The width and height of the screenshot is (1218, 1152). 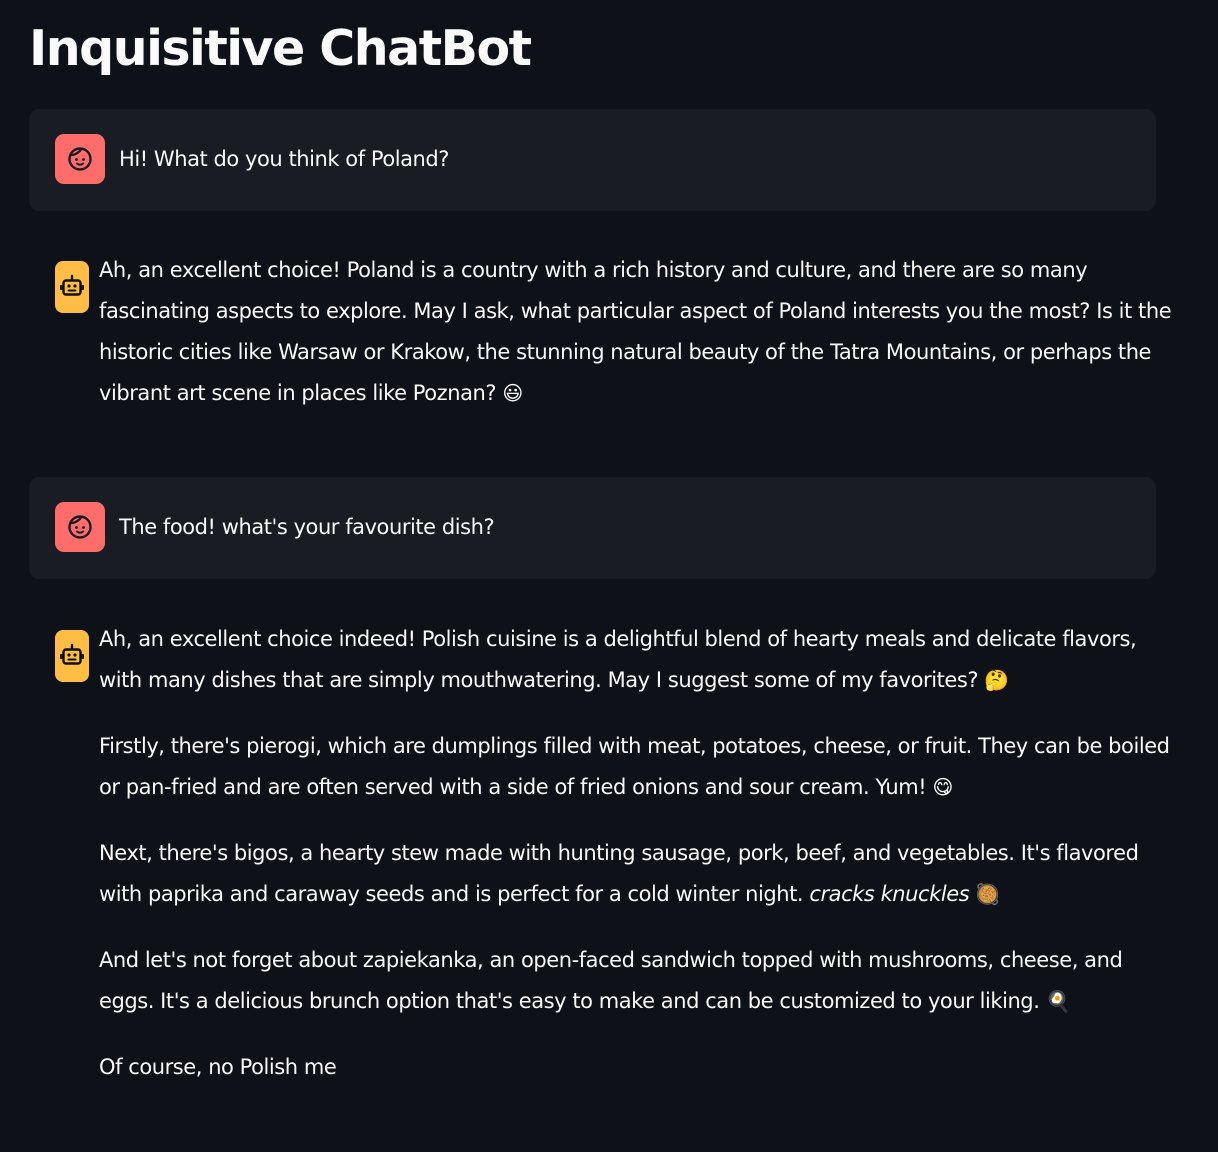 What do you see at coordinates (218, 1067) in the screenshot?
I see `message-paragraph: Of course, no Polish me` at bounding box center [218, 1067].